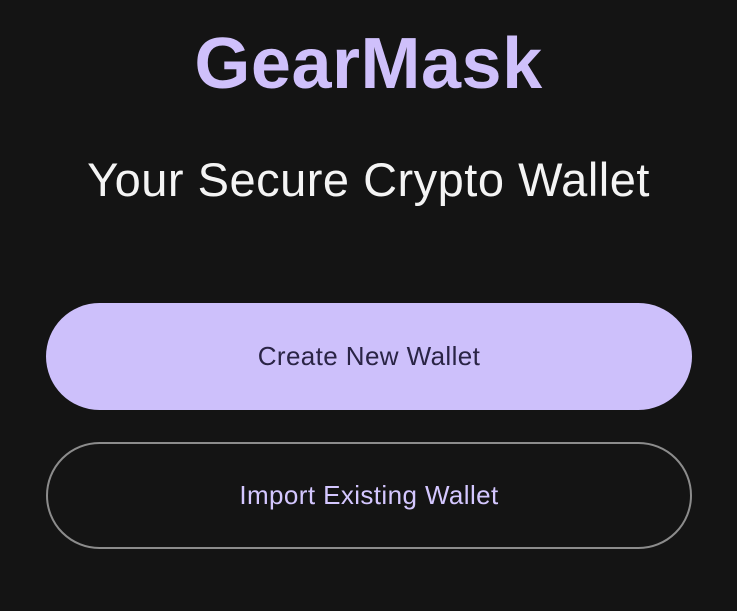 Image resolution: width=737 pixels, height=611 pixels. I want to click on create-new-wallet-label: Create New Wallet, so click(369, 356).